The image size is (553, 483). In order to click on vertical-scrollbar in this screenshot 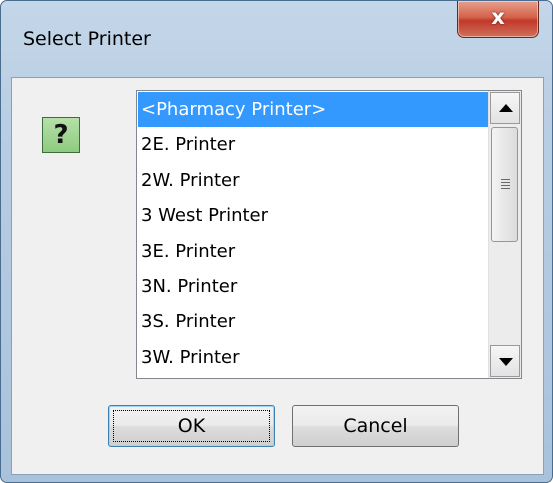, I will do `click(504, 234)`.